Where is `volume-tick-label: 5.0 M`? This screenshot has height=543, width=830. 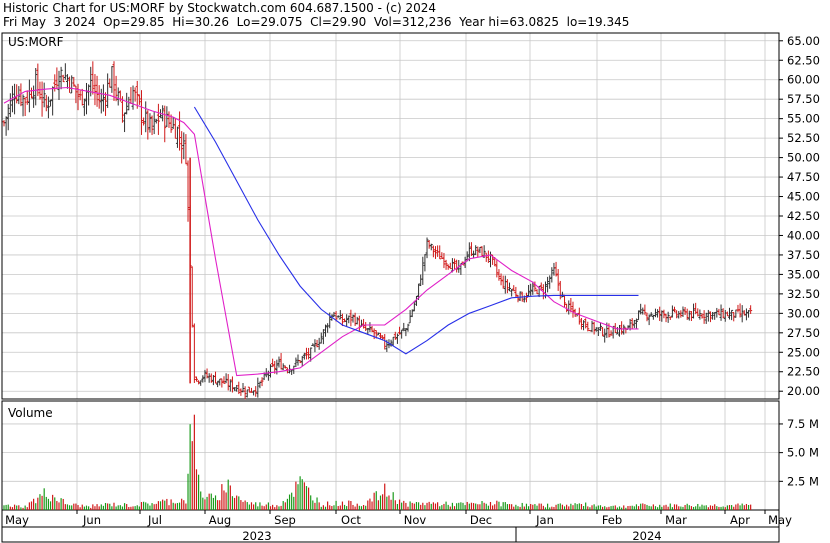
volume-tick-label: 5.0 M is located at coordinates (803, 453).